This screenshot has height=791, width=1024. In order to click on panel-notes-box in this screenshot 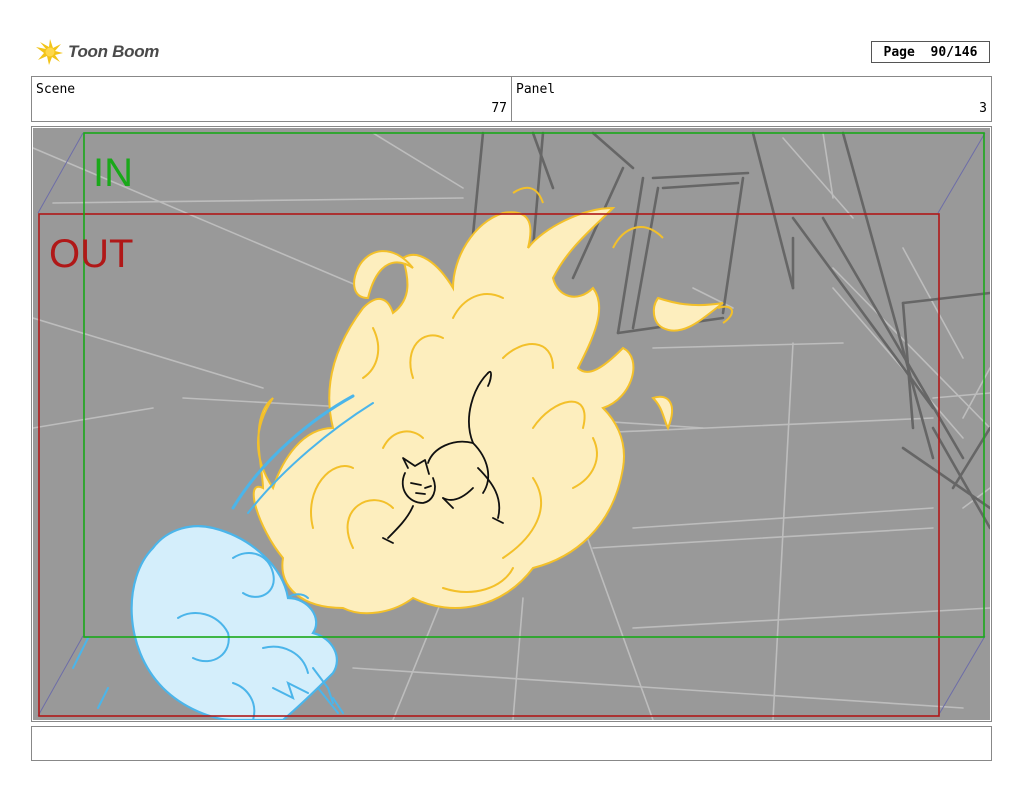, I will do `click(511, 743)`.